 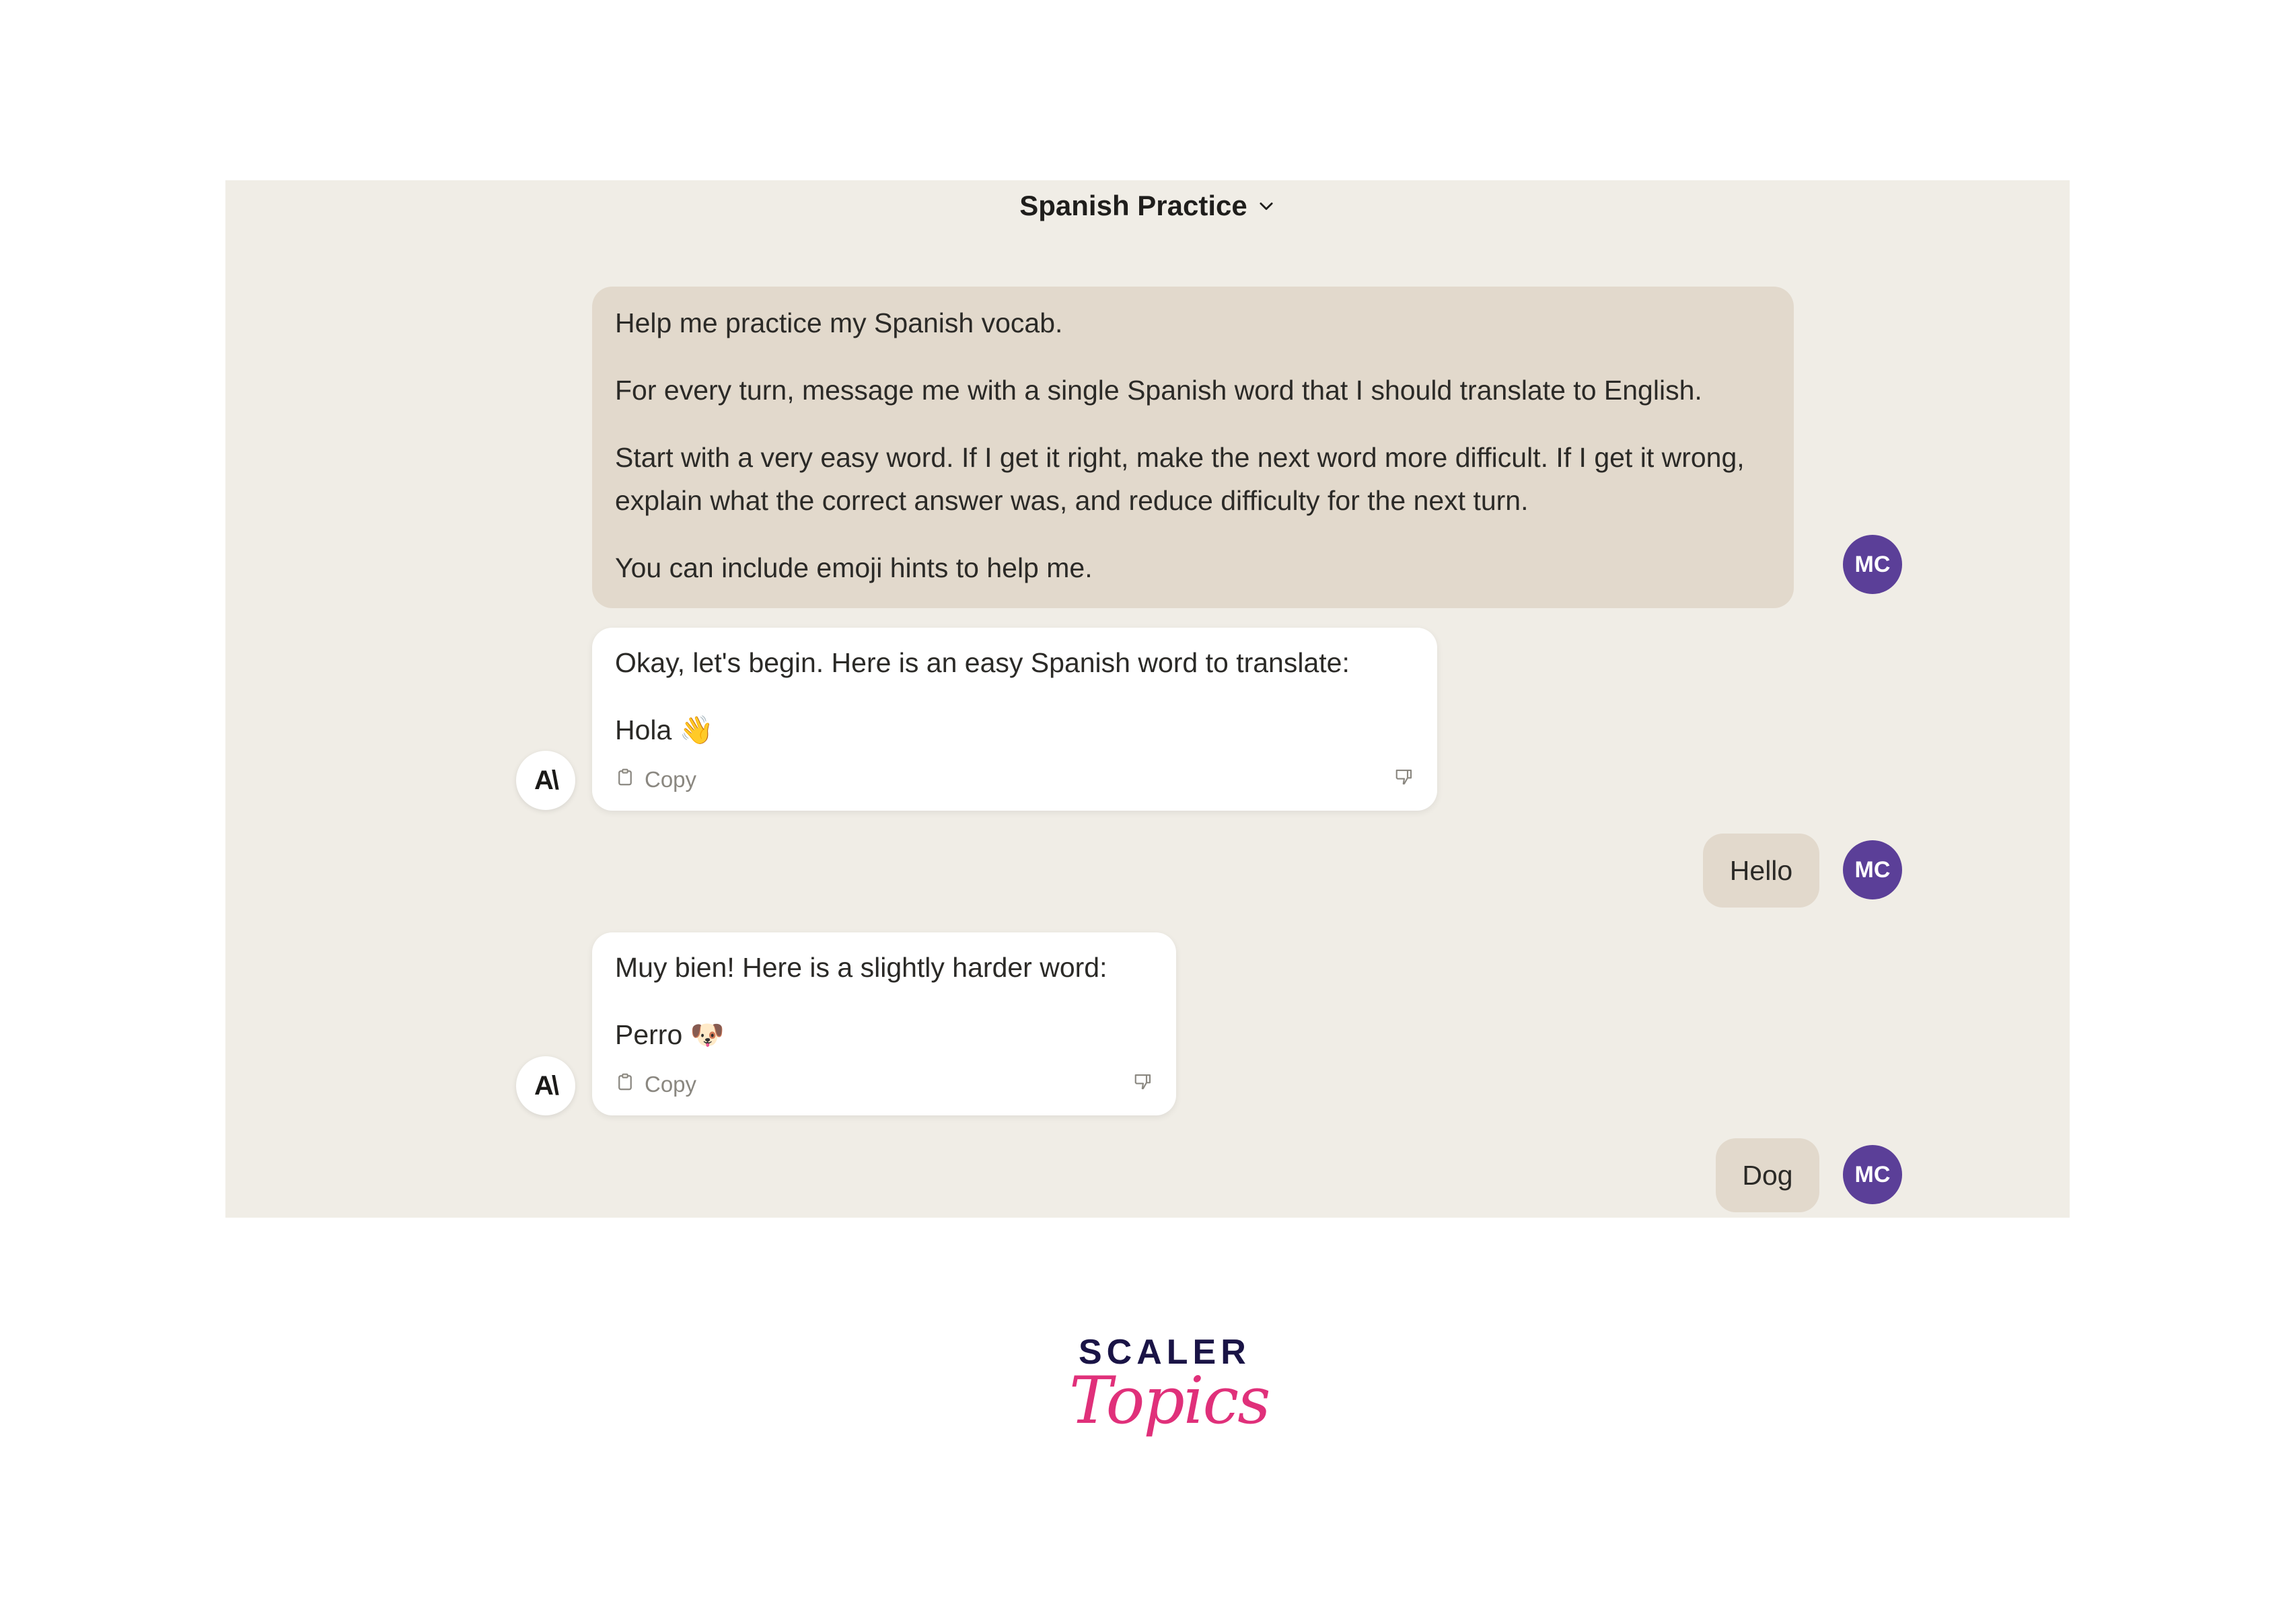 What do you see at coordinates (664, 729) in the screenshot?
I see `message-paragraph: Hola 👋` at bounding box center [664, 729].